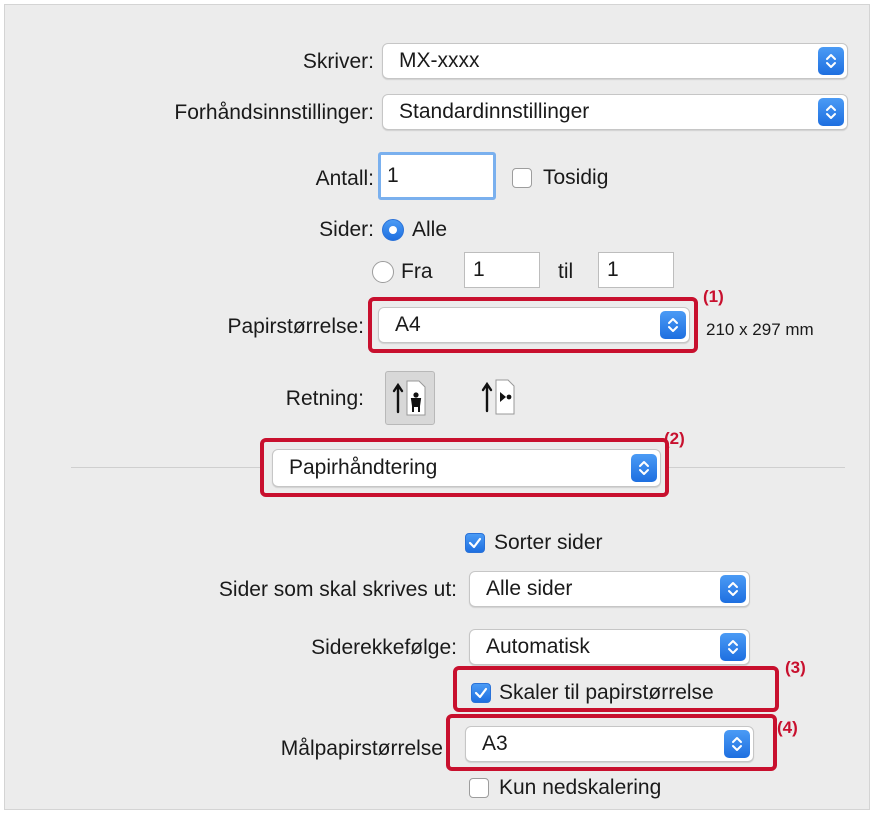 The width and height of the screenshot is (874, 814). I want to click on copies-label: Antall:, so click(344, 178).